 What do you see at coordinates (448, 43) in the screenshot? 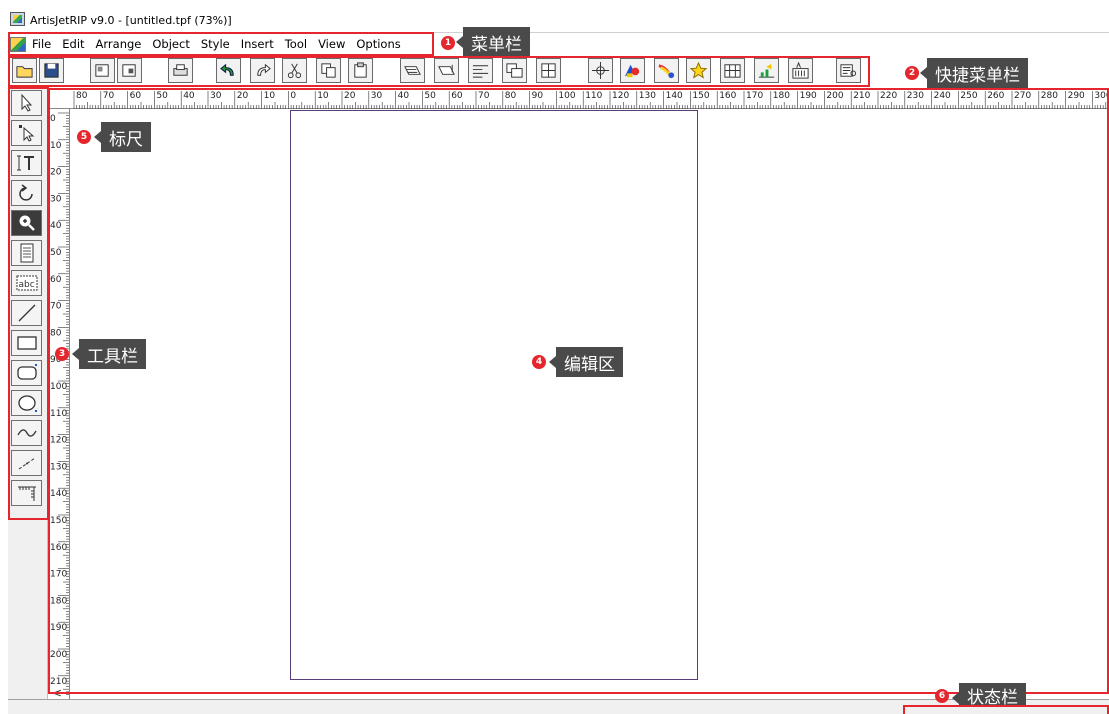
I see `annotation-badge-1: 1` at bounding box center [448, 43].